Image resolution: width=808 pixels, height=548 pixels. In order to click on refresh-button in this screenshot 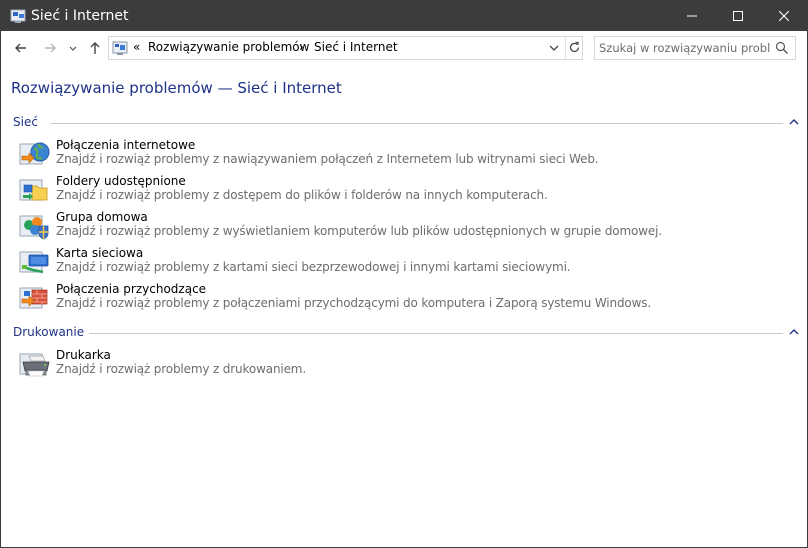, I will do `click(574, 48)`.